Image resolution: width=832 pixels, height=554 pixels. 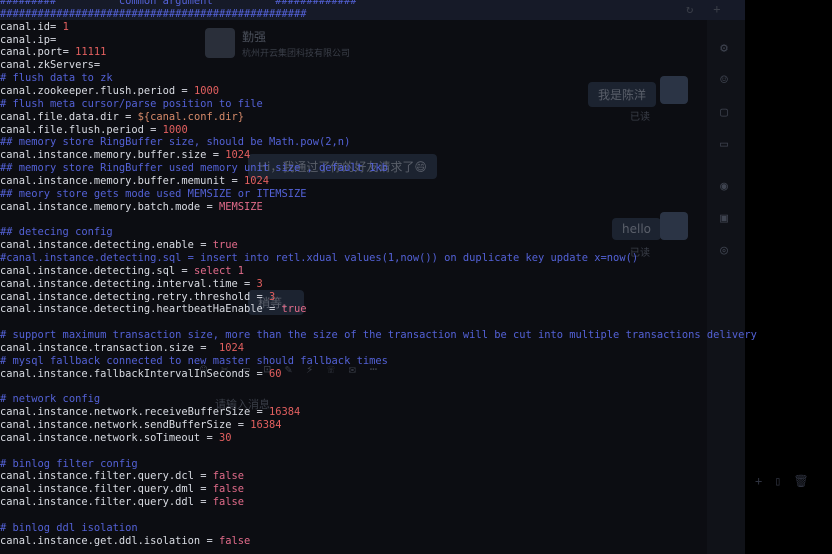 What do you see at coordinates (119, 283) in the screenshot?
I see `config-key: canal.instance.detecting.interval.time` at bounding box center [119, 283].